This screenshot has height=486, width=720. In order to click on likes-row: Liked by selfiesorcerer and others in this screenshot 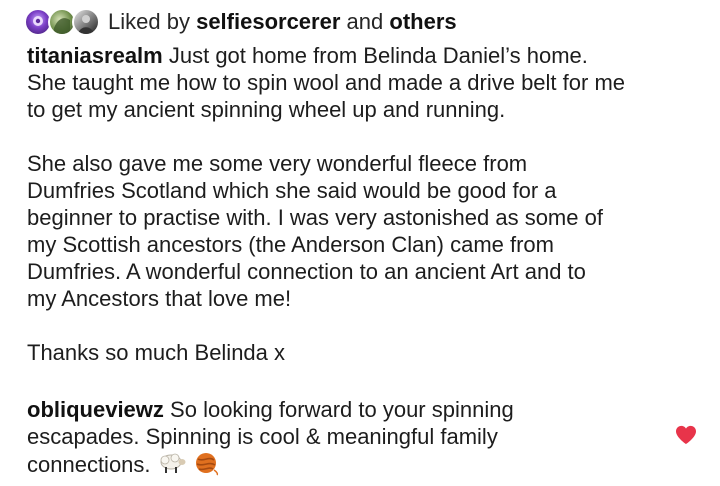, I will do `click(240, 22)`.